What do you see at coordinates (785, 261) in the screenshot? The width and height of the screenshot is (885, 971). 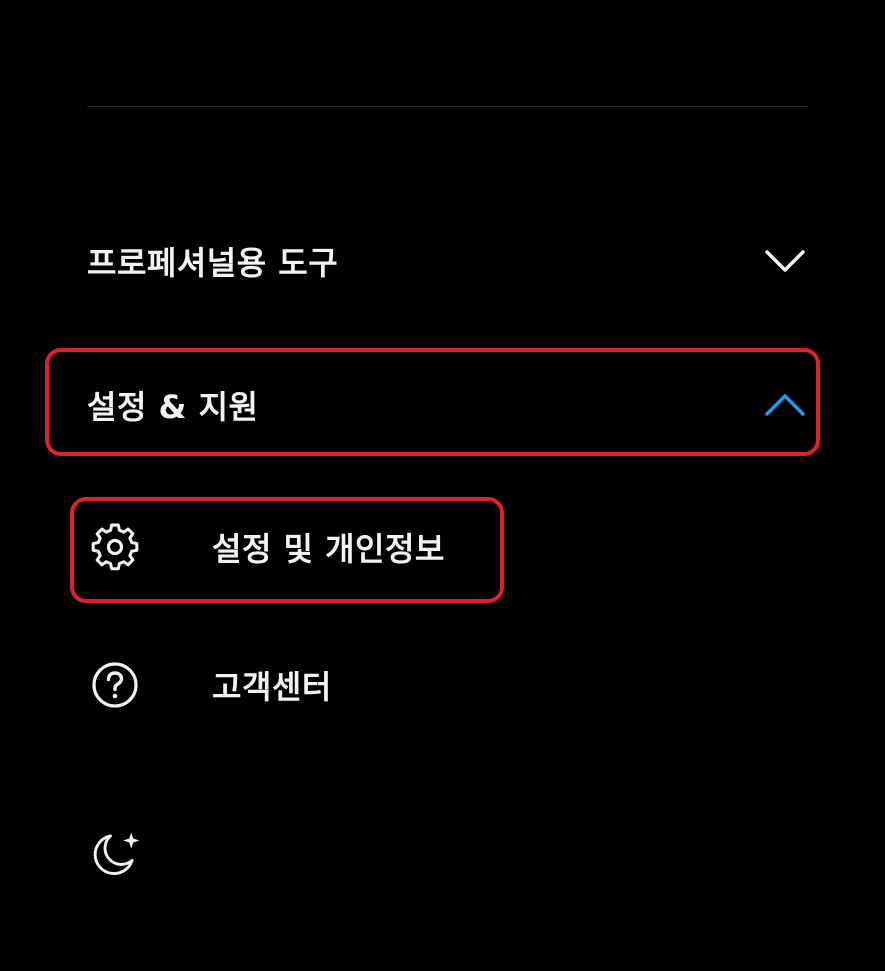 I see `chevron-down-icon` at bounding box center [785, 261].